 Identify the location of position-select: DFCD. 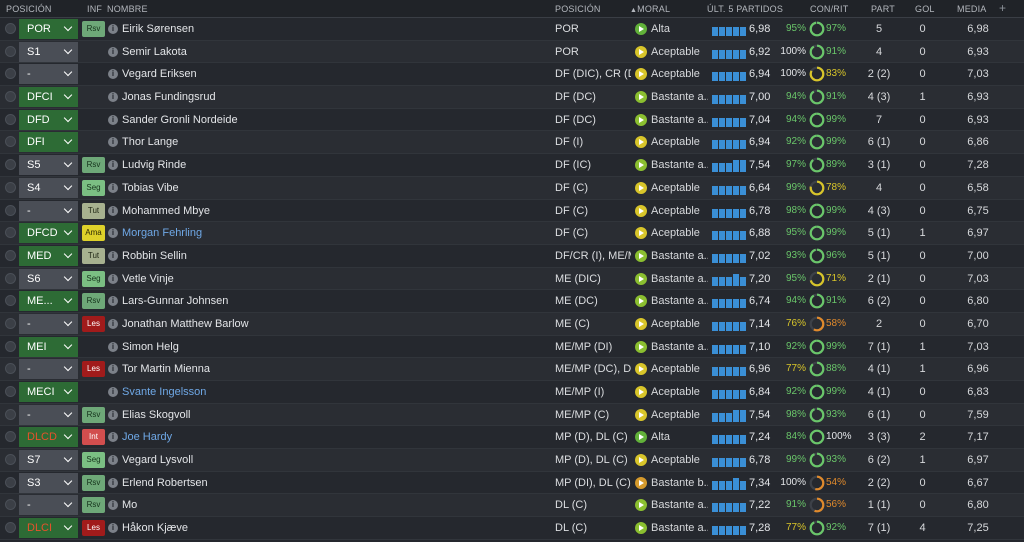
(48, 233).